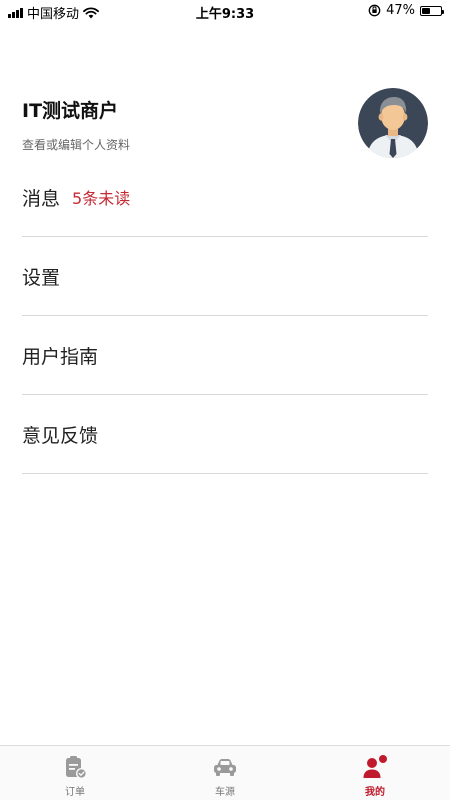  I want to click on feedback-label: 意见反馈, so click(60, 435).